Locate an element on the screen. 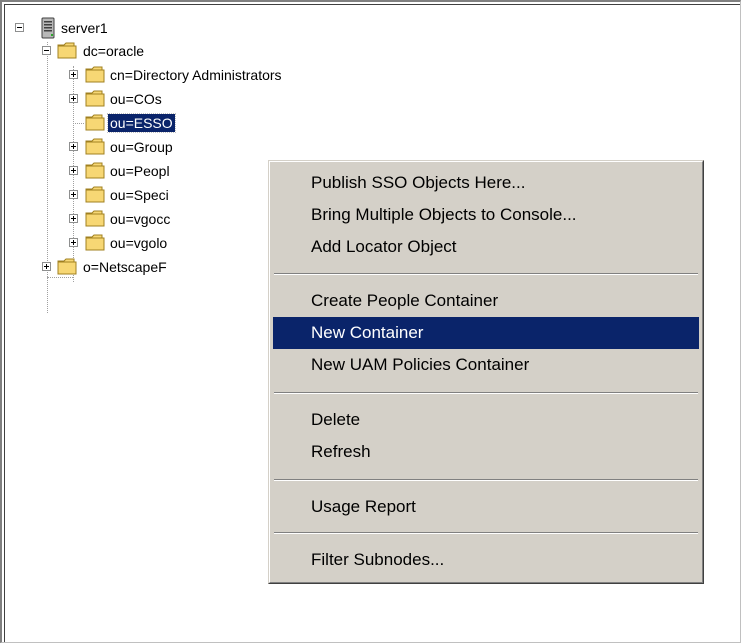 The image size is (741, 643). menu-item-refresh: Refresh is located at coordinates (486, 452).